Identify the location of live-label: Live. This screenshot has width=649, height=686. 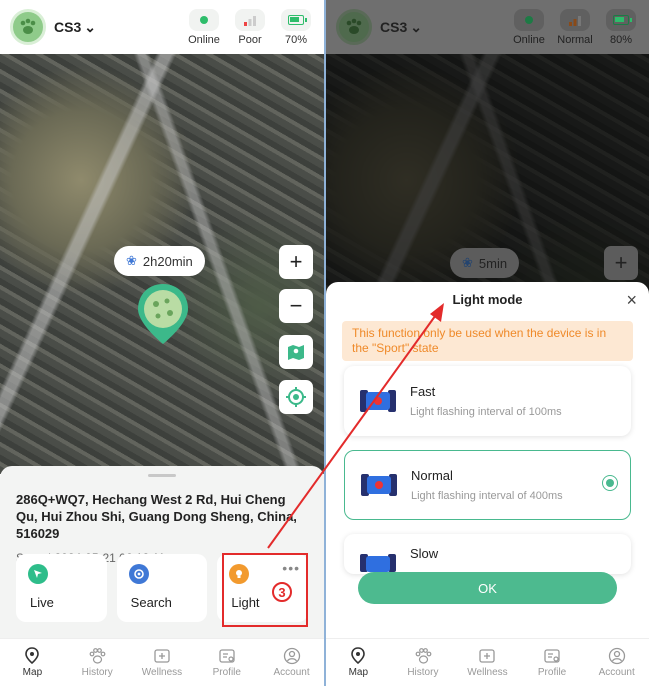
(42, 602).